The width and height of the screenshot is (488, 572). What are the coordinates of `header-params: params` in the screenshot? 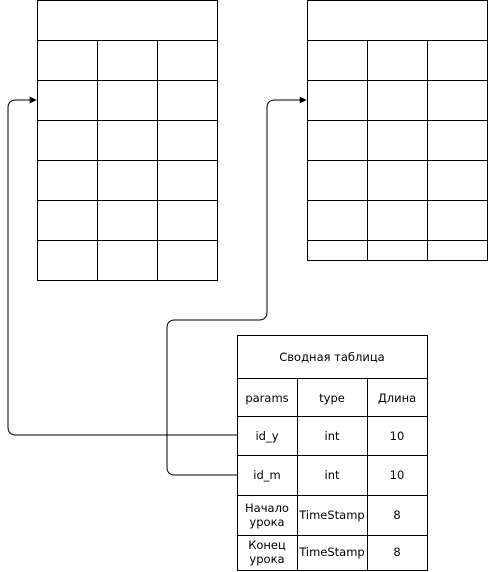 It's located at (266, 398).